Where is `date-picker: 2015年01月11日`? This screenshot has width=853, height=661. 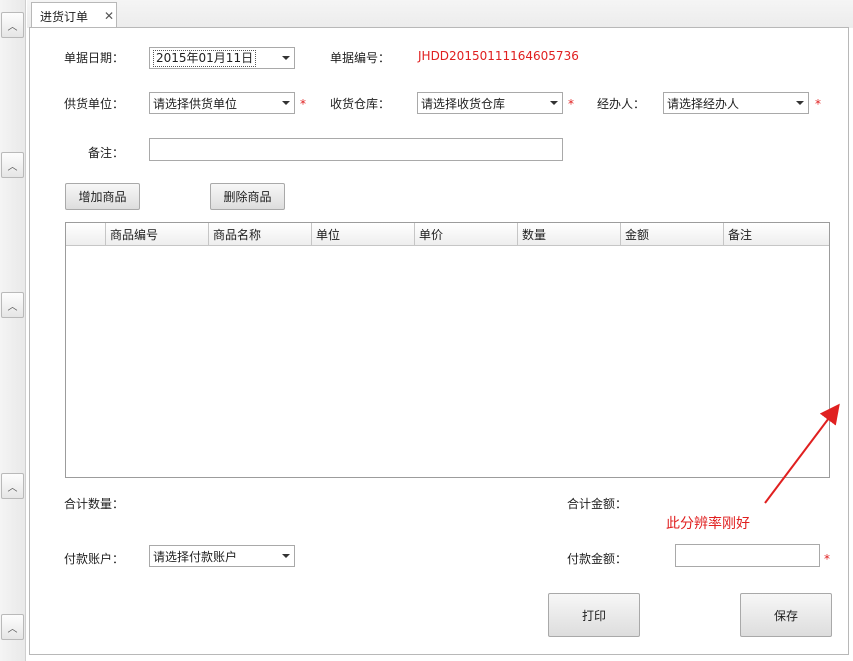
date-picker: 2015年01月11日 is located at coordinates (222, 58).